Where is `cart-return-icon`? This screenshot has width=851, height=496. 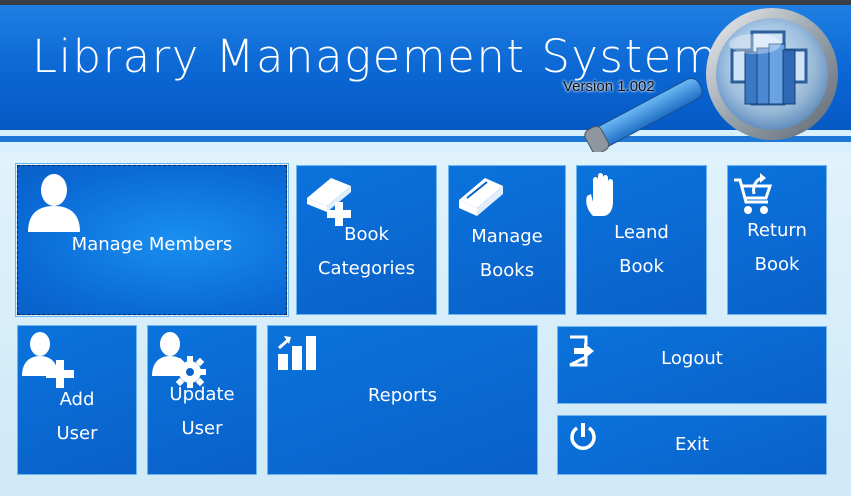 cart-return-icon is located at coordinates (753, 193).